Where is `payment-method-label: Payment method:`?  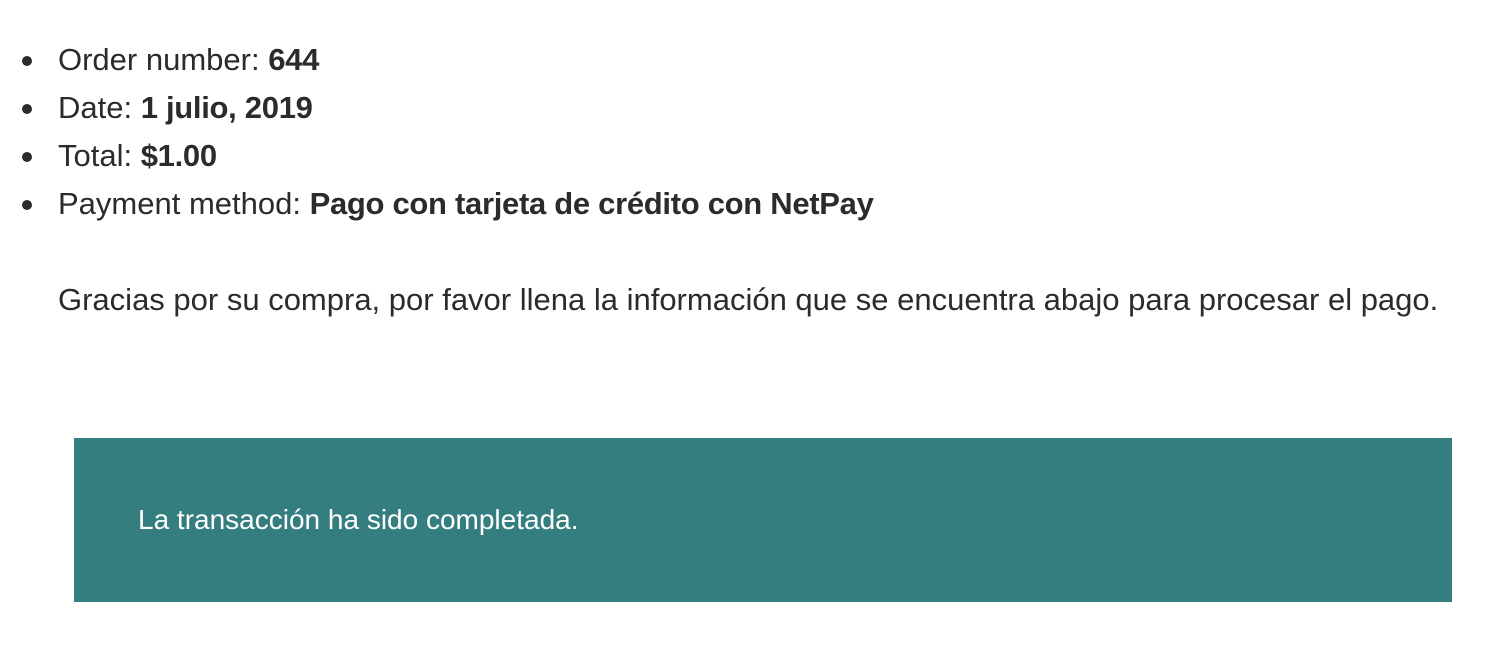 payment-method-label: Payment method: is located at coordinates (184, 203).